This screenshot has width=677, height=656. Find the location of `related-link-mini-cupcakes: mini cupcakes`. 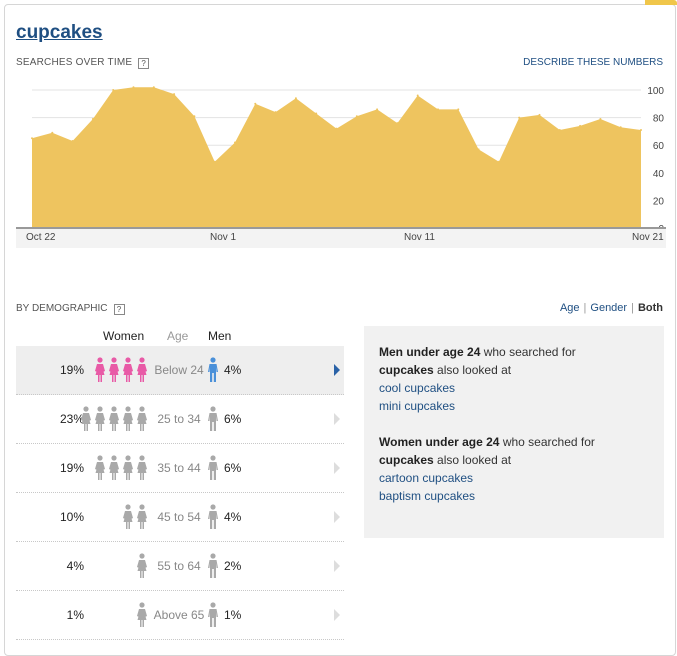

related-link-mini-cupcakes: mini cupcakes is located at coordinates (477, 406).